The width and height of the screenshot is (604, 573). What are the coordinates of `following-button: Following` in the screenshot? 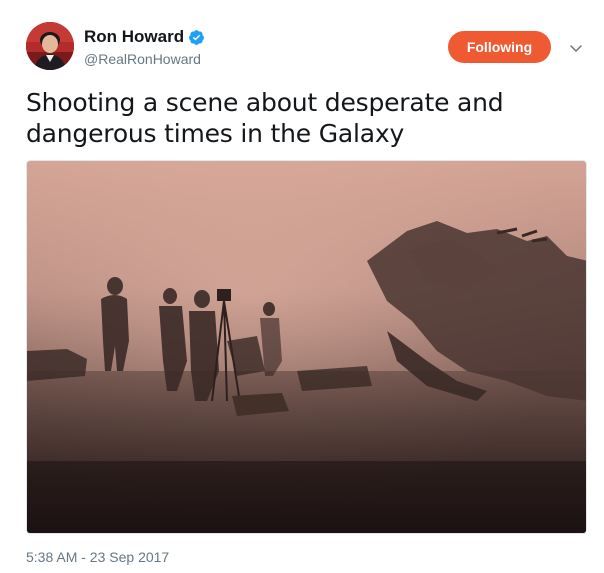 It's located at (499, 47).